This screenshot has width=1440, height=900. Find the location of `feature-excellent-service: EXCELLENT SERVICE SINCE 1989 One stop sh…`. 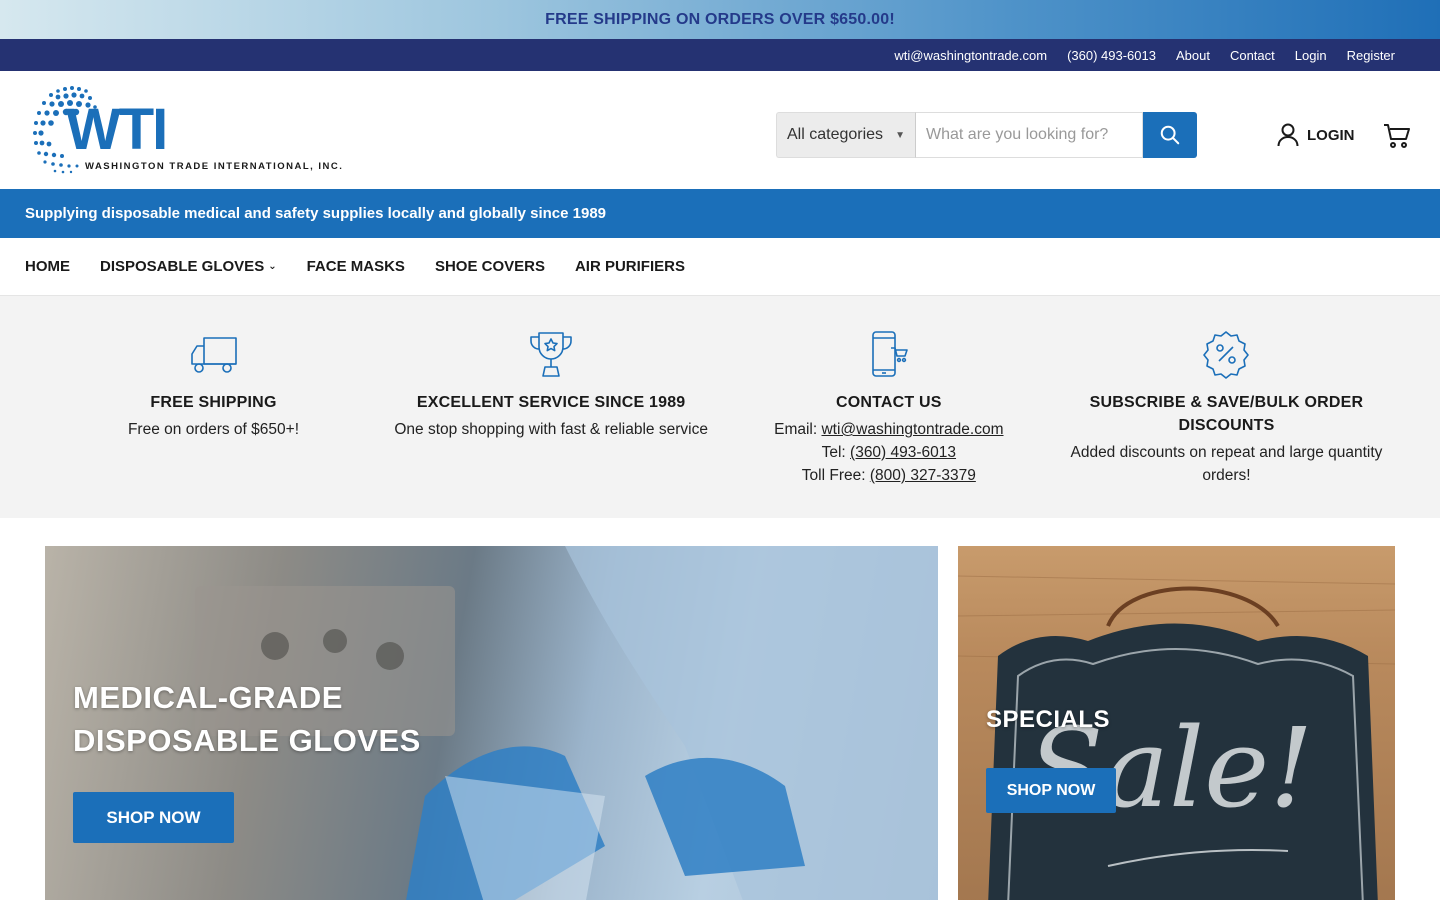

feature-excellent-service: EXCELLENT SERVICE SINCE 1989 One stop sh… is located at coordinates (551, 423).